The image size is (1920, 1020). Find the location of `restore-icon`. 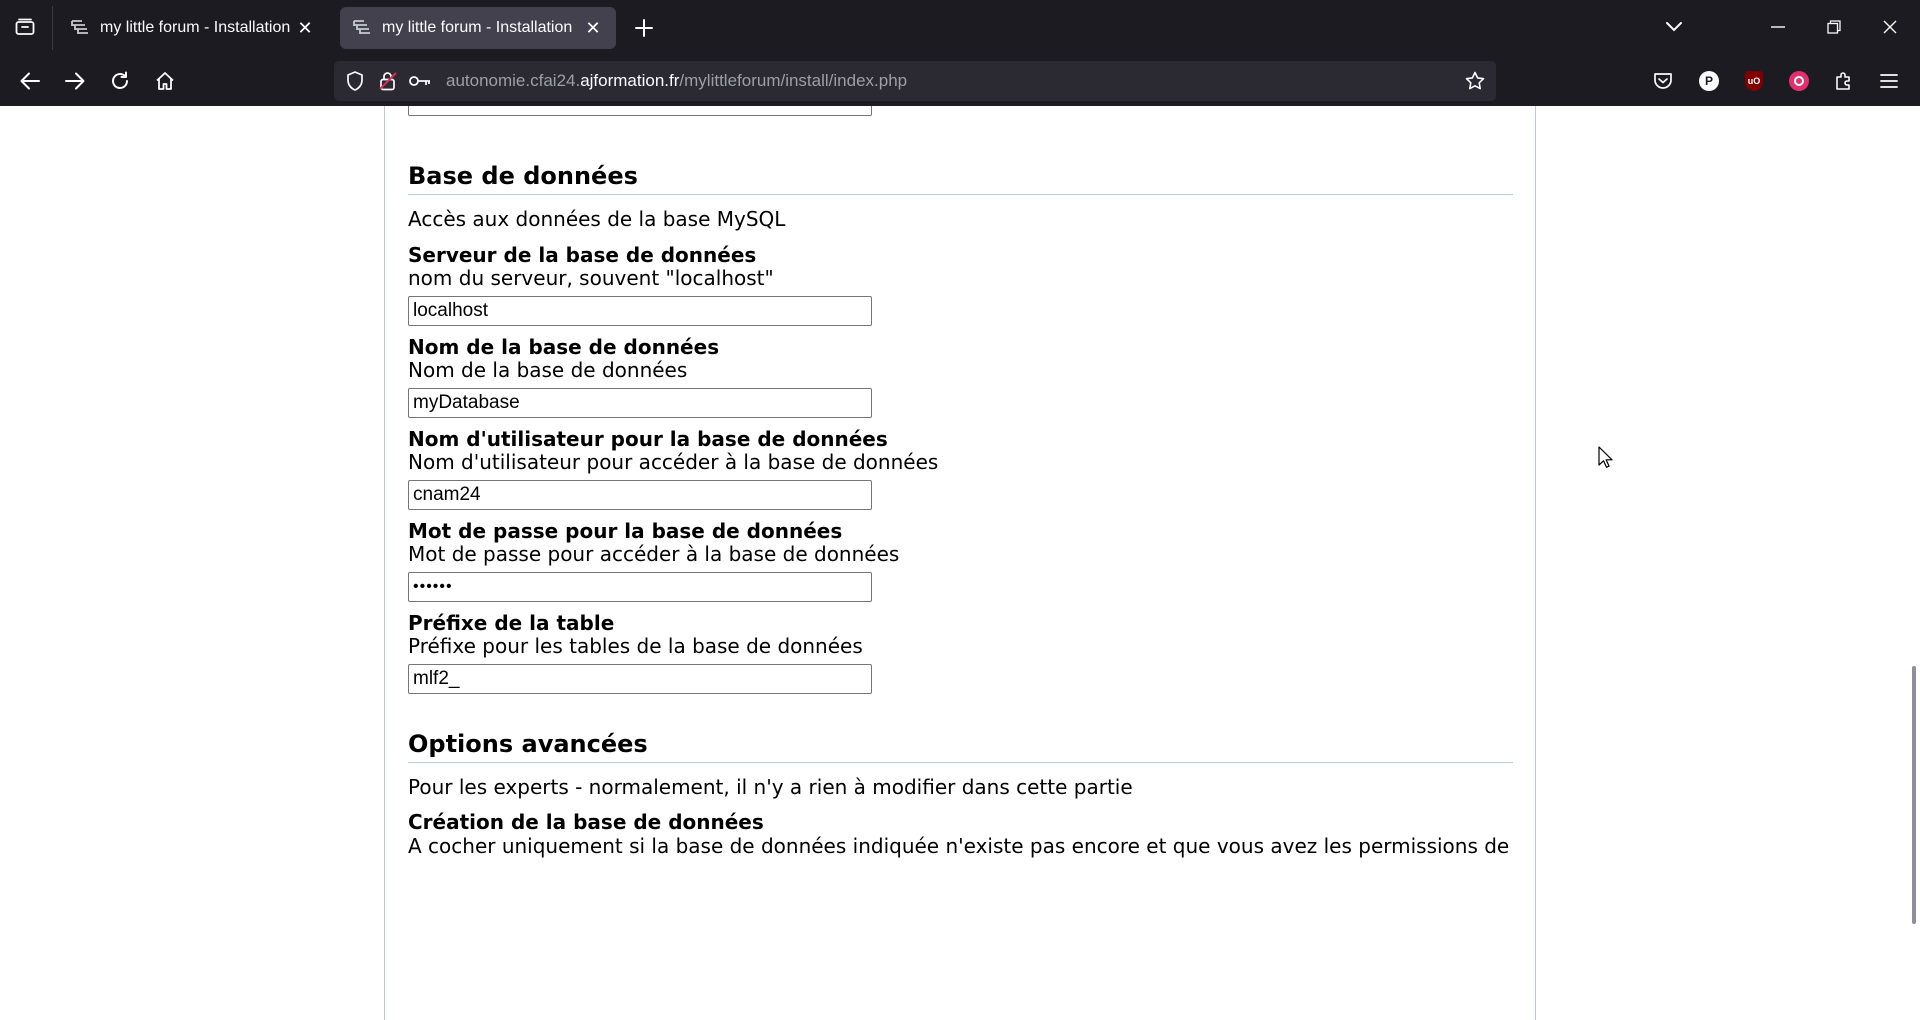

restore-icon is located at coordinates (1834, 27).